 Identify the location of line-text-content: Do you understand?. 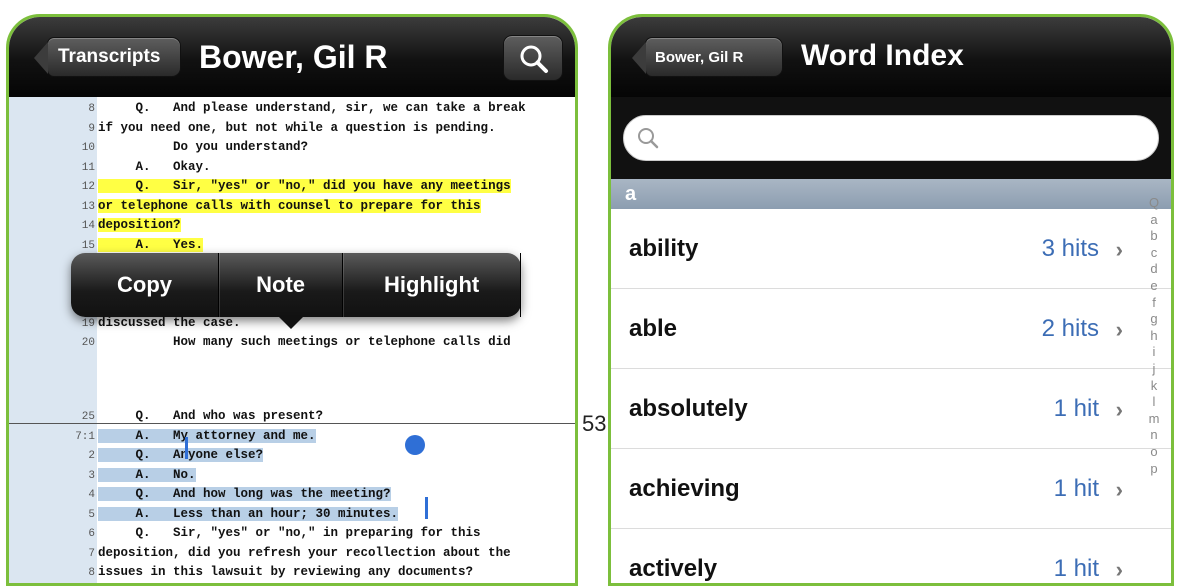
(203, 147).